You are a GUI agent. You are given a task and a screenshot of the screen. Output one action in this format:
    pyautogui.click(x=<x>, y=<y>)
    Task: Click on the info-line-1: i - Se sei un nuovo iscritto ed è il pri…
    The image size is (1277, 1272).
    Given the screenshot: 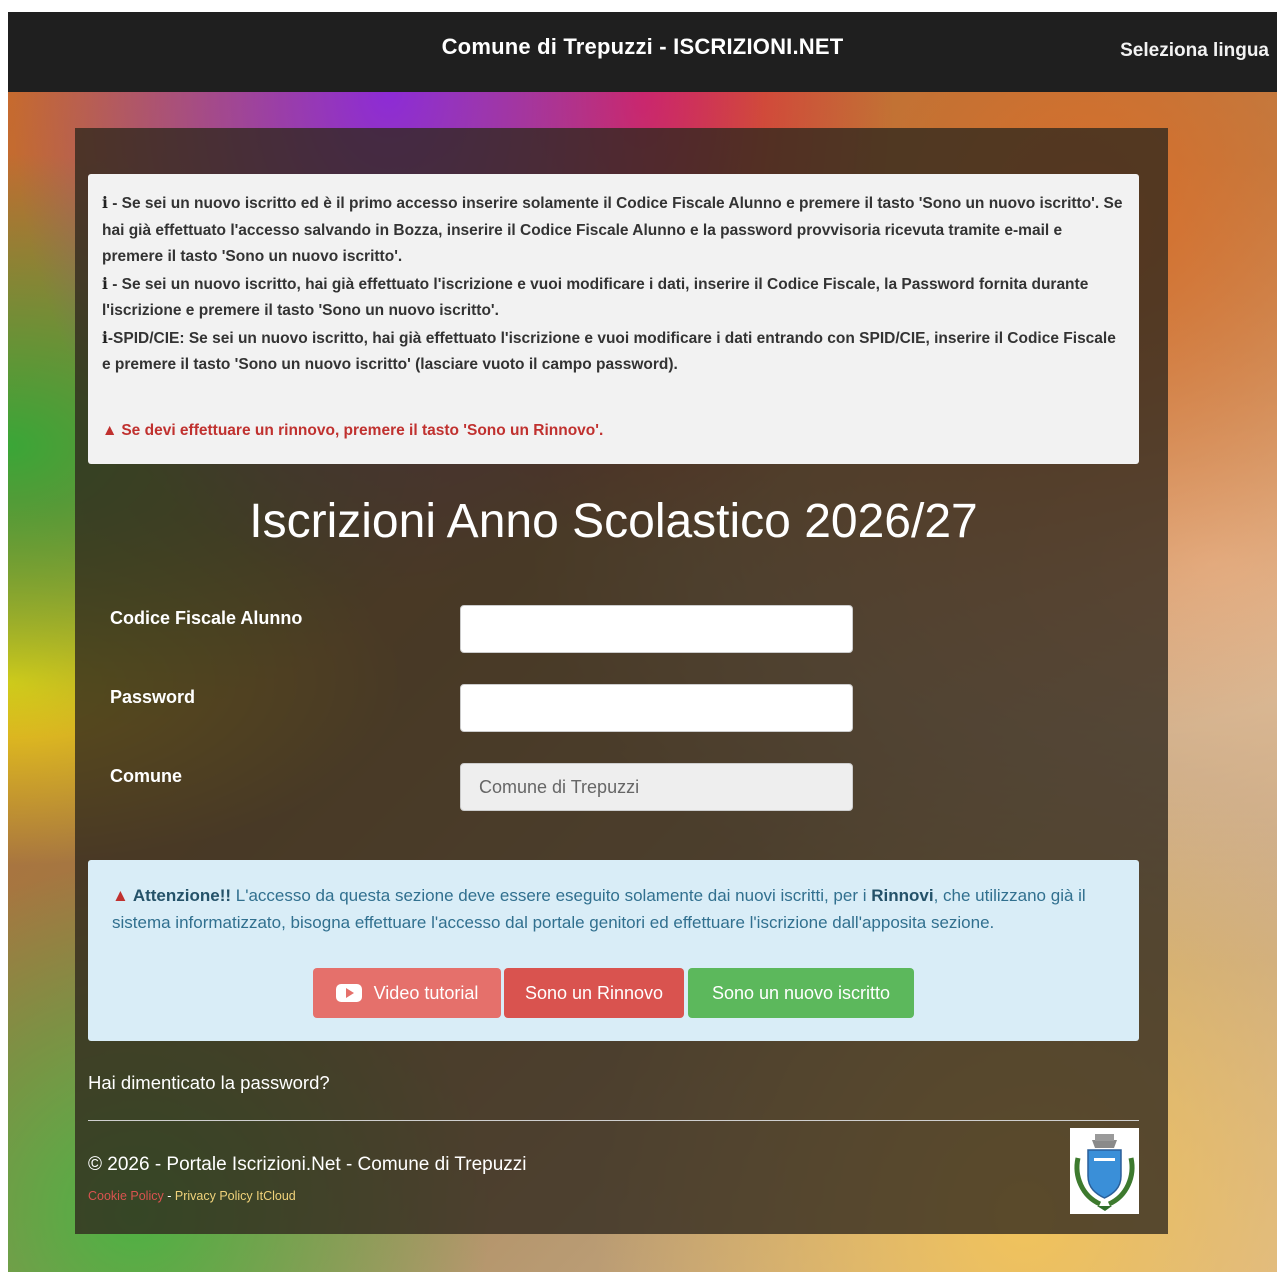 What is the action you would take?
    pyautogui.click(x=613, y=230)
    